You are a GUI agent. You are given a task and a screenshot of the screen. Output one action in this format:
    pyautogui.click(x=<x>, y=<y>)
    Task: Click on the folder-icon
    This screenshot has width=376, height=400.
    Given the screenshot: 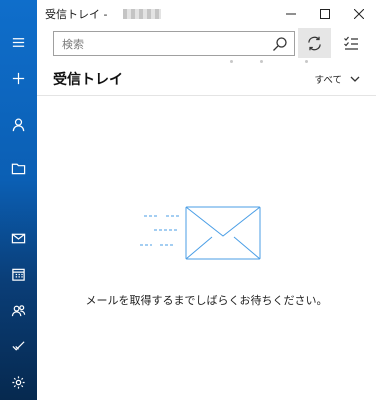 What is the action you would take?
    pyautogui.click(x=18, y=168)
    